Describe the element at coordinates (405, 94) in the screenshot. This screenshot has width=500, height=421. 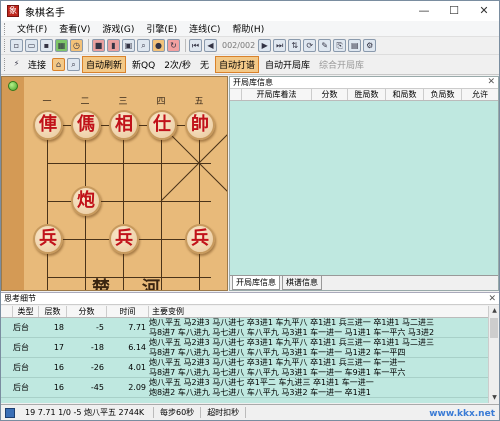
I see `column-header-draws: 和局数` at that location.